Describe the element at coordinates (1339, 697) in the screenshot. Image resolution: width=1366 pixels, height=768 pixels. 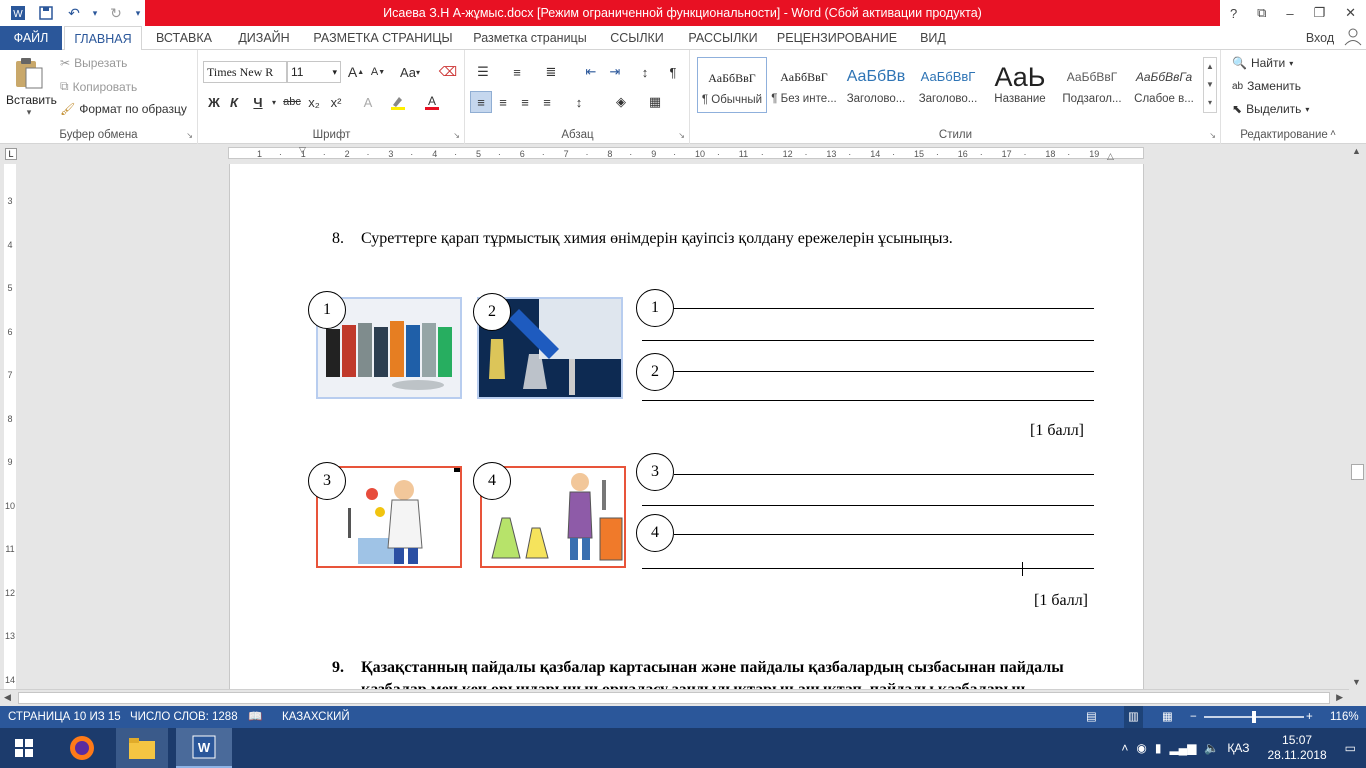
I see `scroll-right-icon: ▶` at that location.